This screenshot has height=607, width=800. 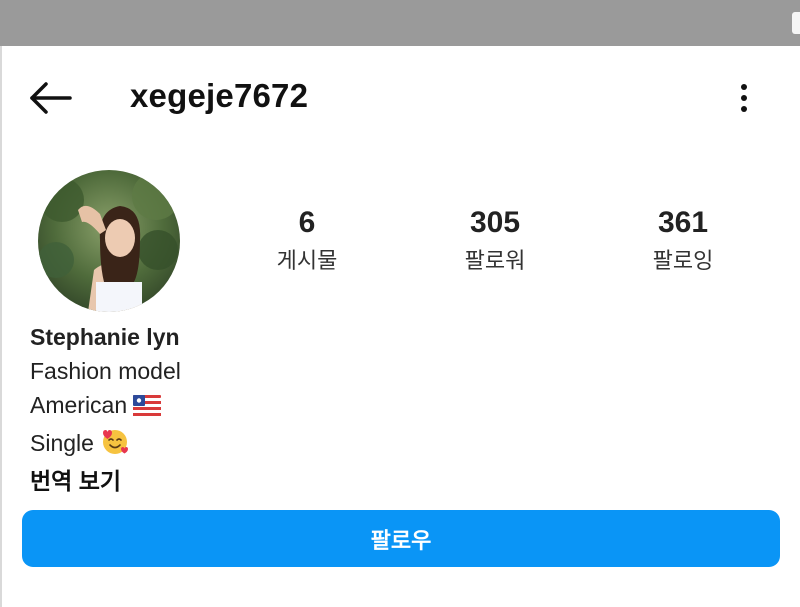 I want to click on followers-count: 305, so click(x=495, y=222).